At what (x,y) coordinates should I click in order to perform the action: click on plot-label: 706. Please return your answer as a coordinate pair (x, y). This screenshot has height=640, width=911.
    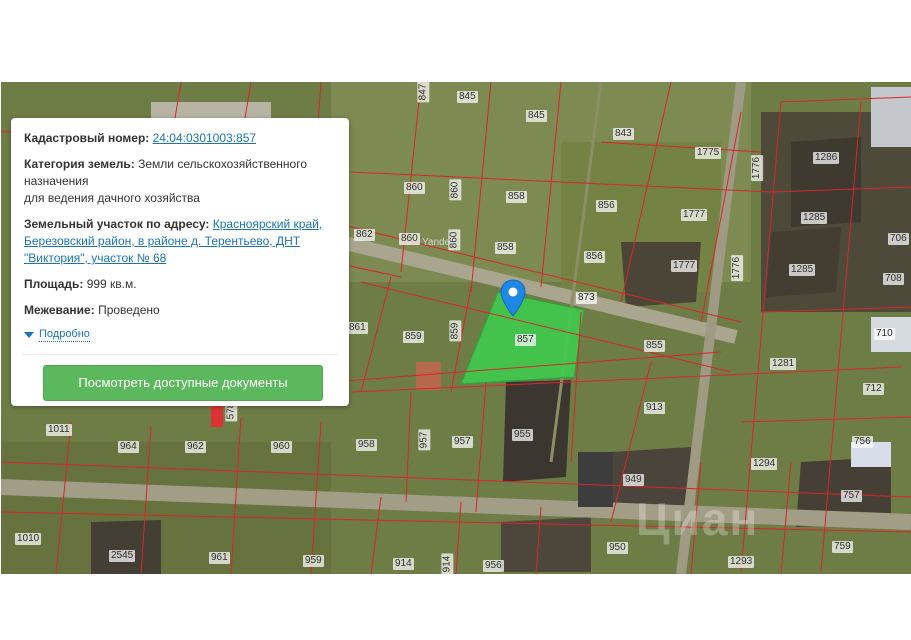
    Looking at the image, I should click on (898, 239).